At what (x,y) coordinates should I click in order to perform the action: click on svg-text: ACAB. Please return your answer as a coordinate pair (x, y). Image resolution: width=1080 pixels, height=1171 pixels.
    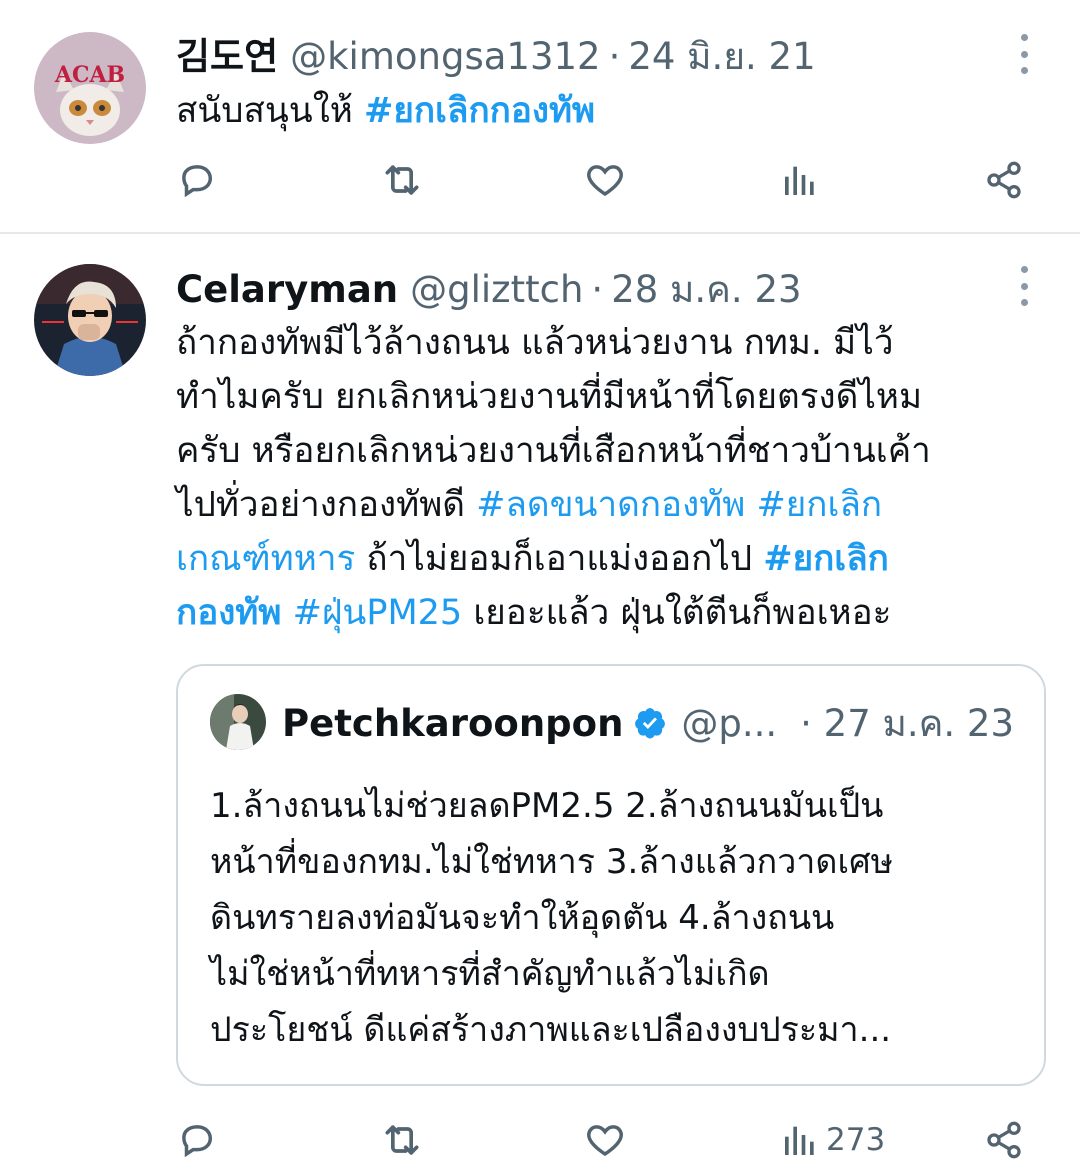
    Looking at the image, I should click on (89, 75).